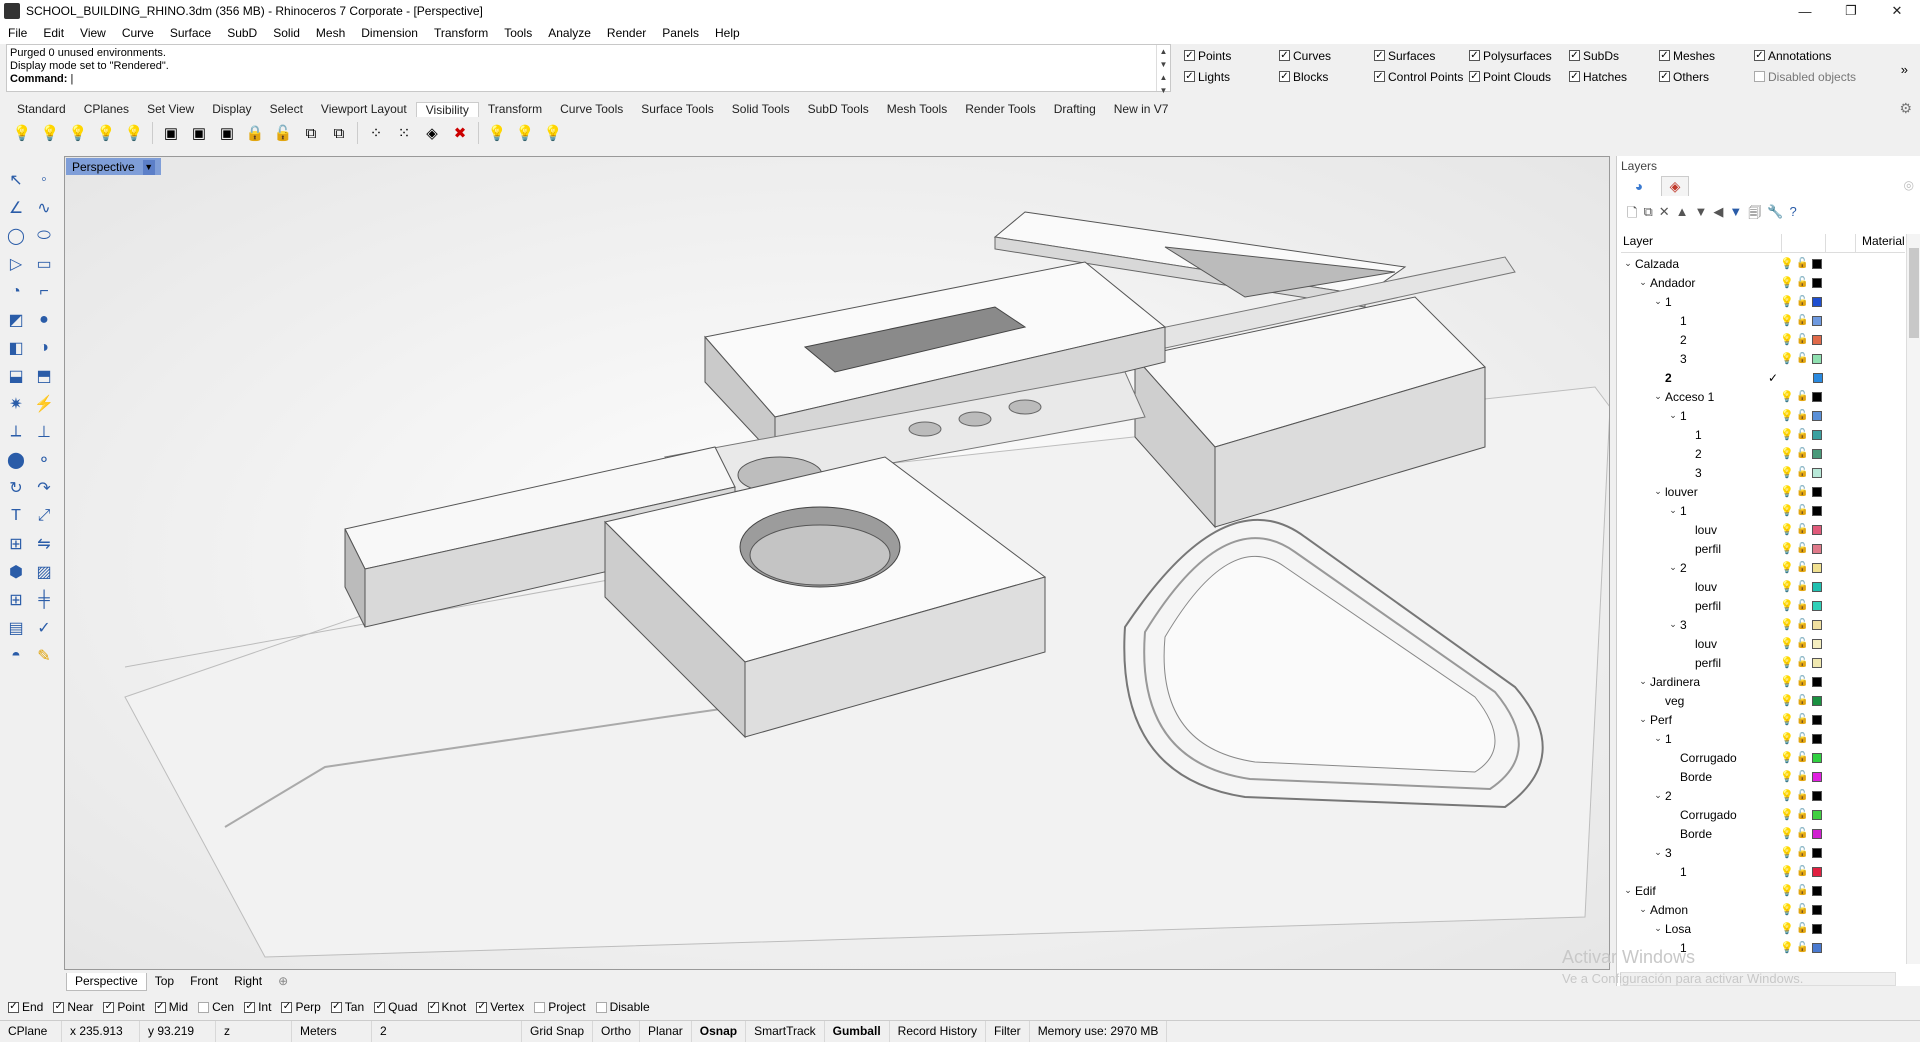 The image size is (1920, 1042). What do you see at coordinates (16, 292) in the screenshot?
I see `arc-icon: ◔` at bounding box center [16, 292].